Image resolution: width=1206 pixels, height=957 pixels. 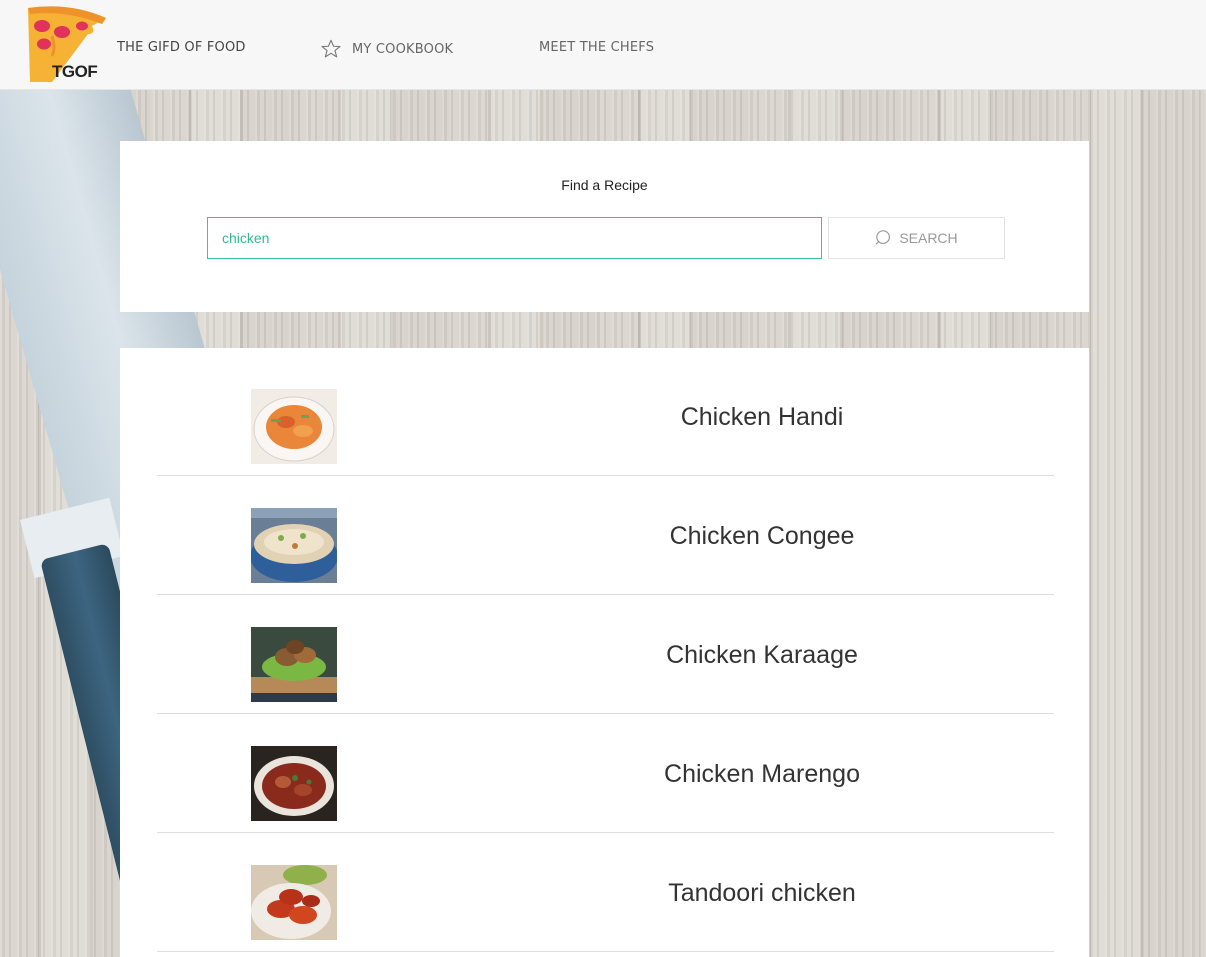 I want to click on recipe-result-item: Chicken Marengo, so click(x=605, y=774).